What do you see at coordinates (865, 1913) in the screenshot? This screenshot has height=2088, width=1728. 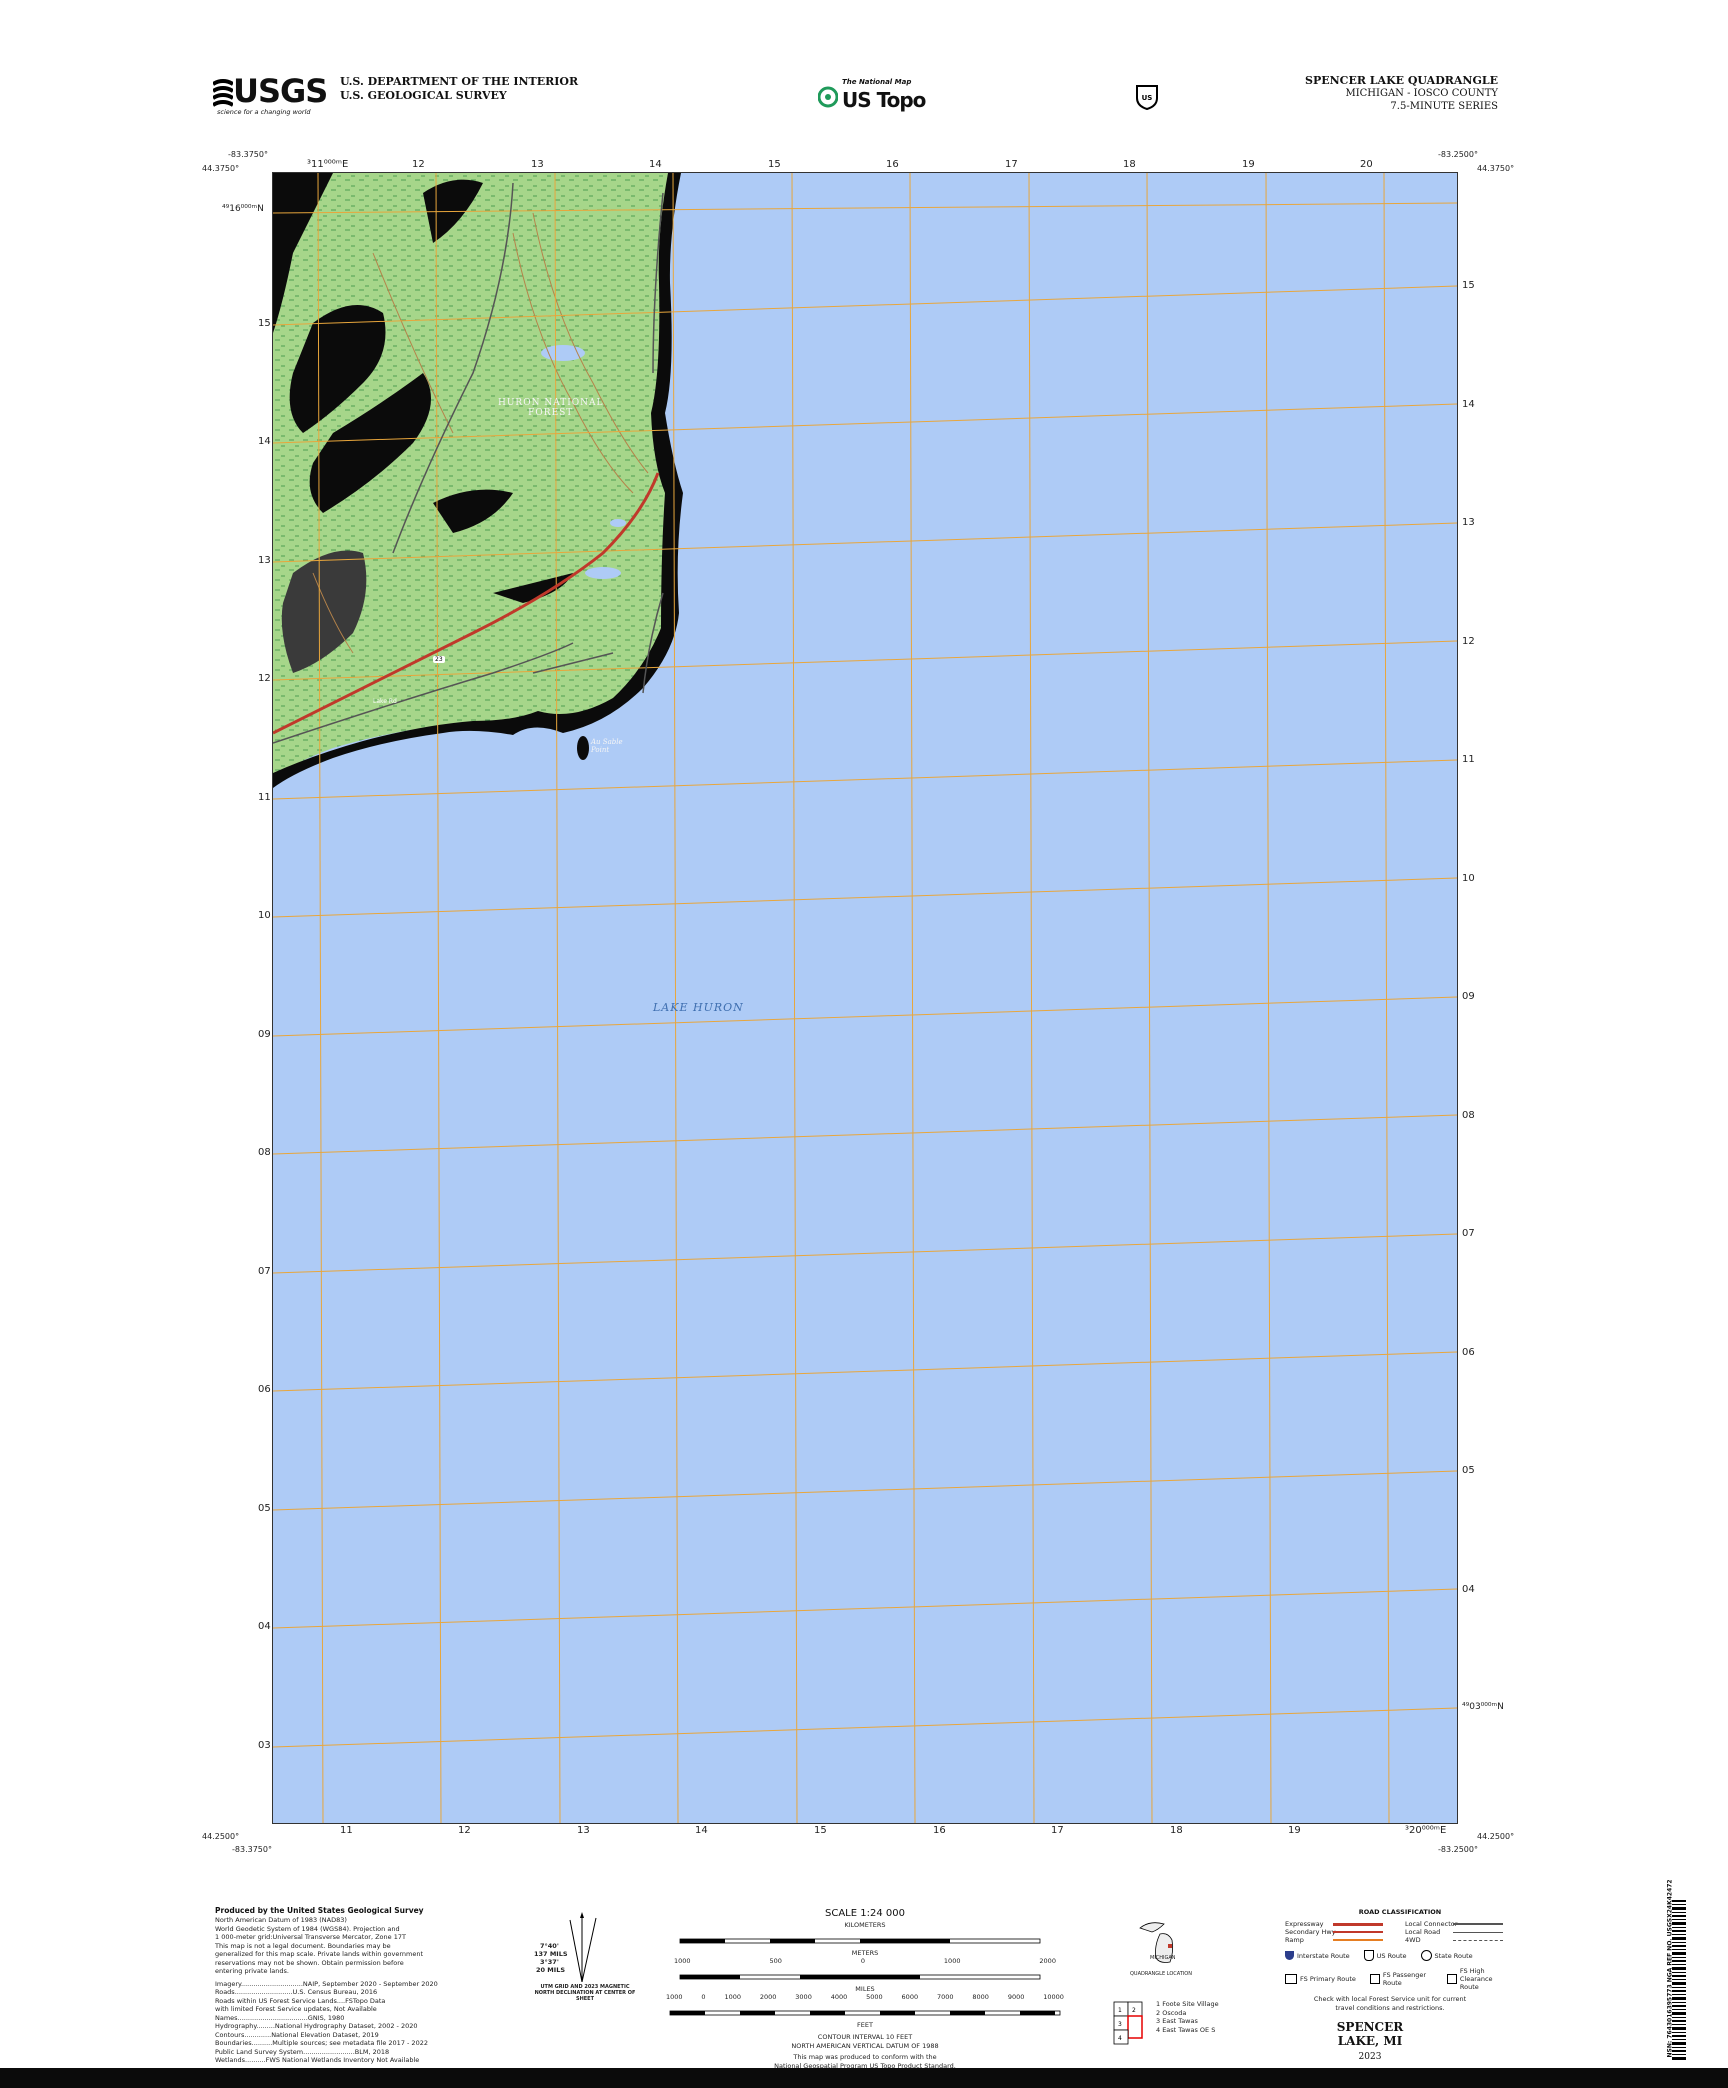 I see `scale-title: SCALE 1:24 000` at bounding box center [865, 1913].